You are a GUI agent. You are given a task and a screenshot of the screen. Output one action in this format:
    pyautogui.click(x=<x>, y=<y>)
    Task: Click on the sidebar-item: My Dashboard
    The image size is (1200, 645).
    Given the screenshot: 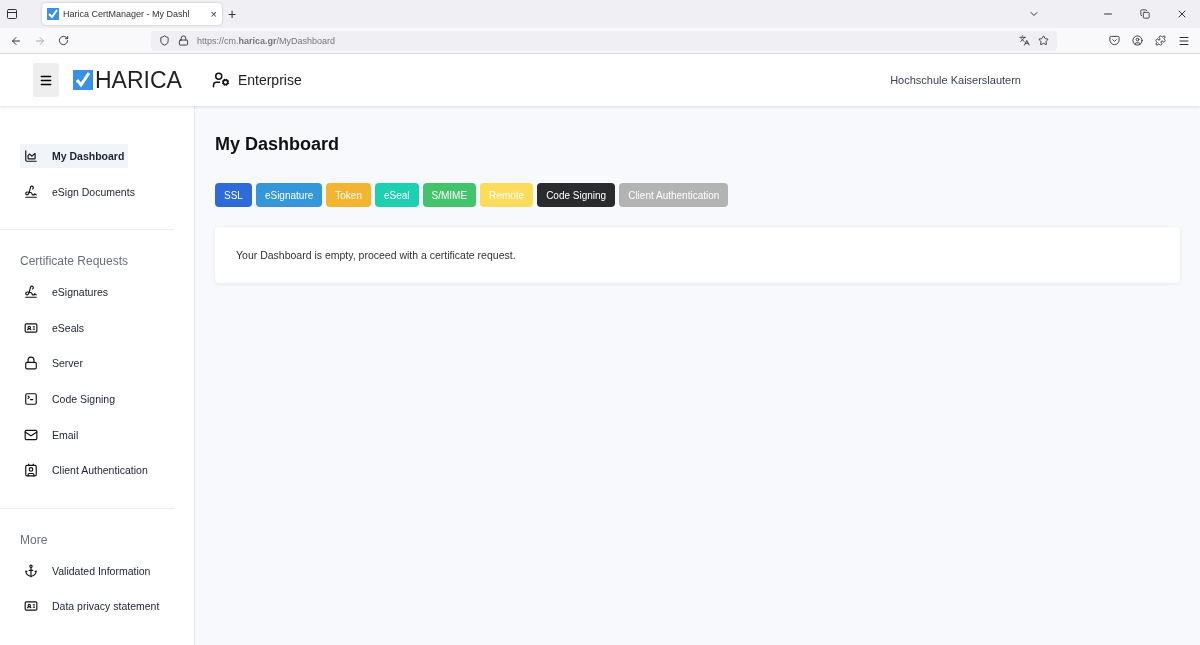 What is the action you would take?
    pyautogui.click(x=74, y=156)
    